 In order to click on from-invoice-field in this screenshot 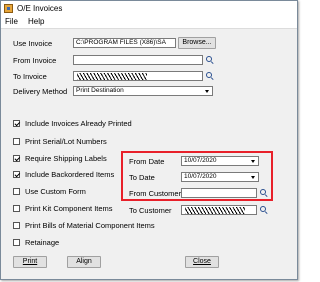, I will do `click(138, 60)`.